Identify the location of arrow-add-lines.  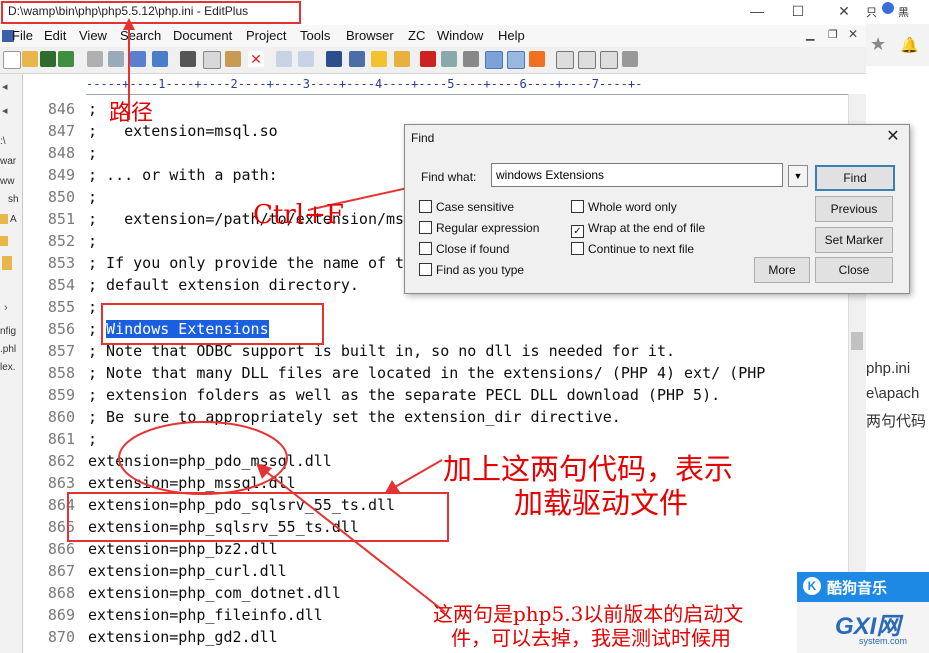
(418, 473).